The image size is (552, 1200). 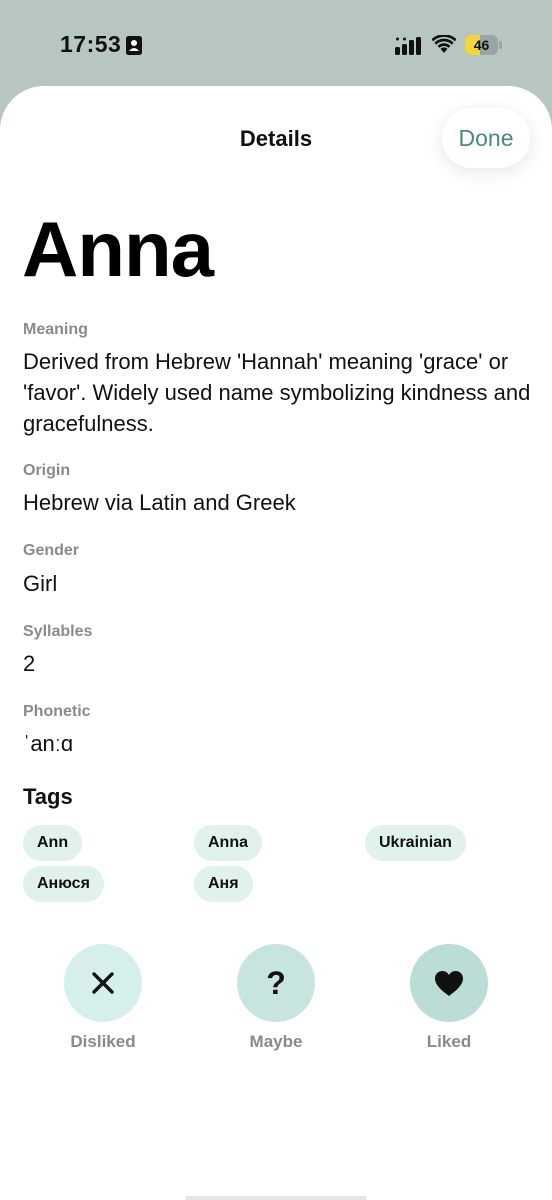 I want to click on battery-indicator: 46, so click(x=484, y=45).